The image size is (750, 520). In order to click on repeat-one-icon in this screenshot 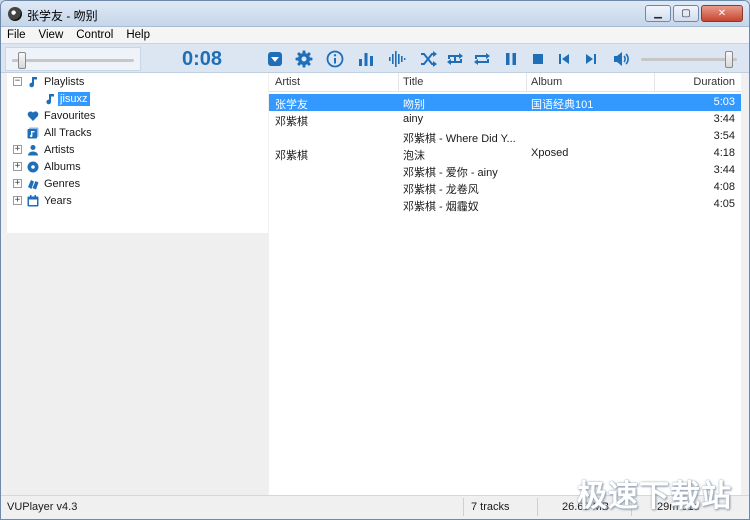, I will do `click(455, 59)`.